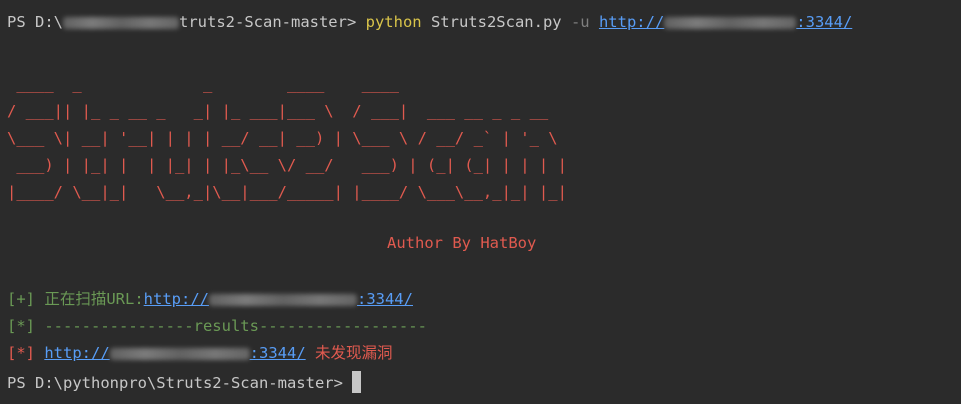  Describe the element at coordinates (824, 22) in the screenshot. I see `url-tail: :3344/` at that location.